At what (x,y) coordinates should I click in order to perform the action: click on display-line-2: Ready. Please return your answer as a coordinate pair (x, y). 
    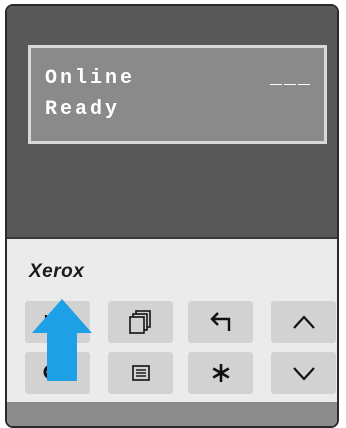
    Looking at the image, I should click on (83, 109).